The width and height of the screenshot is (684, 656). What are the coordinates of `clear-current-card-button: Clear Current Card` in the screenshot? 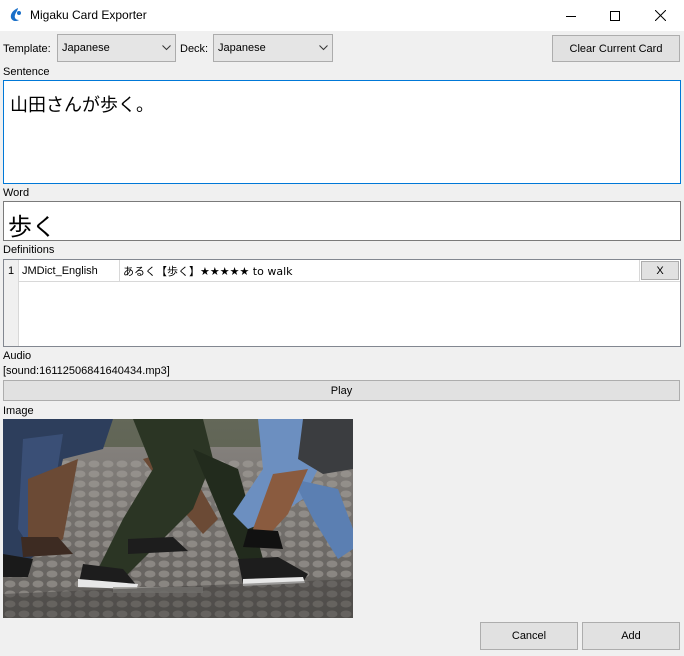 It's located at (616, 48).